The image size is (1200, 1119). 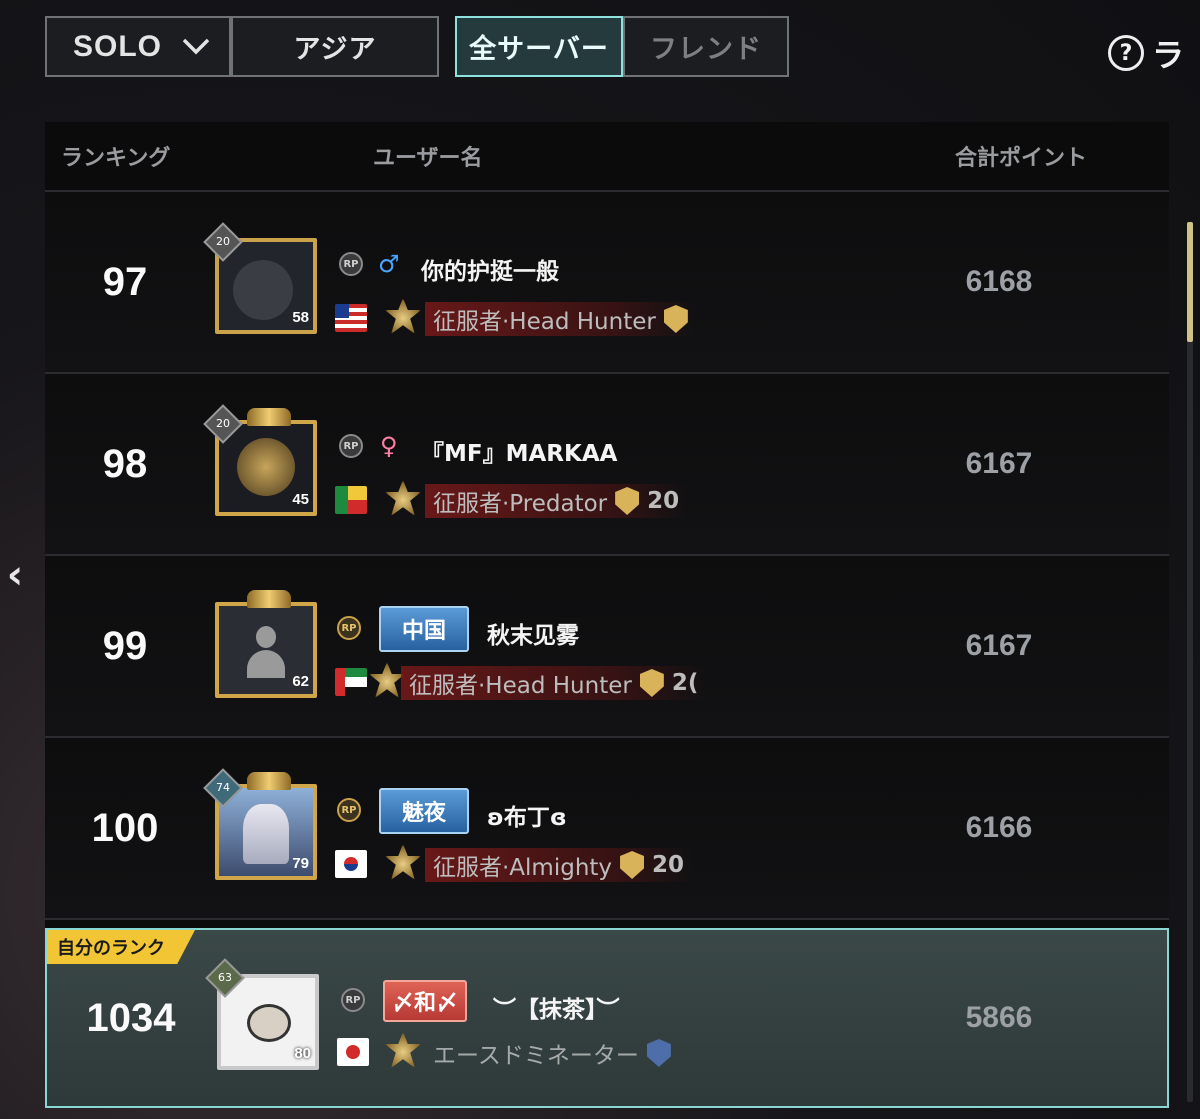 I want to click on player-name: 秋末见雾, so click(x=533, y=633).